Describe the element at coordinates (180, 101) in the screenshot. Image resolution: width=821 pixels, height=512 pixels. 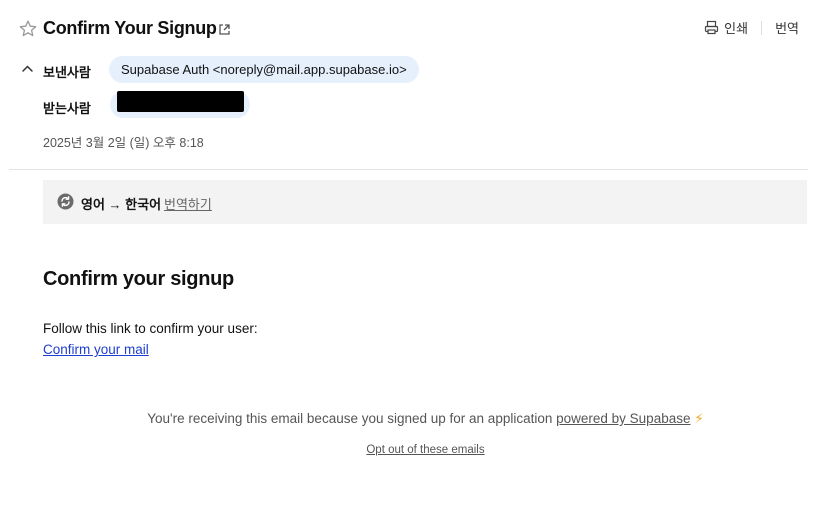
I see `redacted-recipient` at that location.